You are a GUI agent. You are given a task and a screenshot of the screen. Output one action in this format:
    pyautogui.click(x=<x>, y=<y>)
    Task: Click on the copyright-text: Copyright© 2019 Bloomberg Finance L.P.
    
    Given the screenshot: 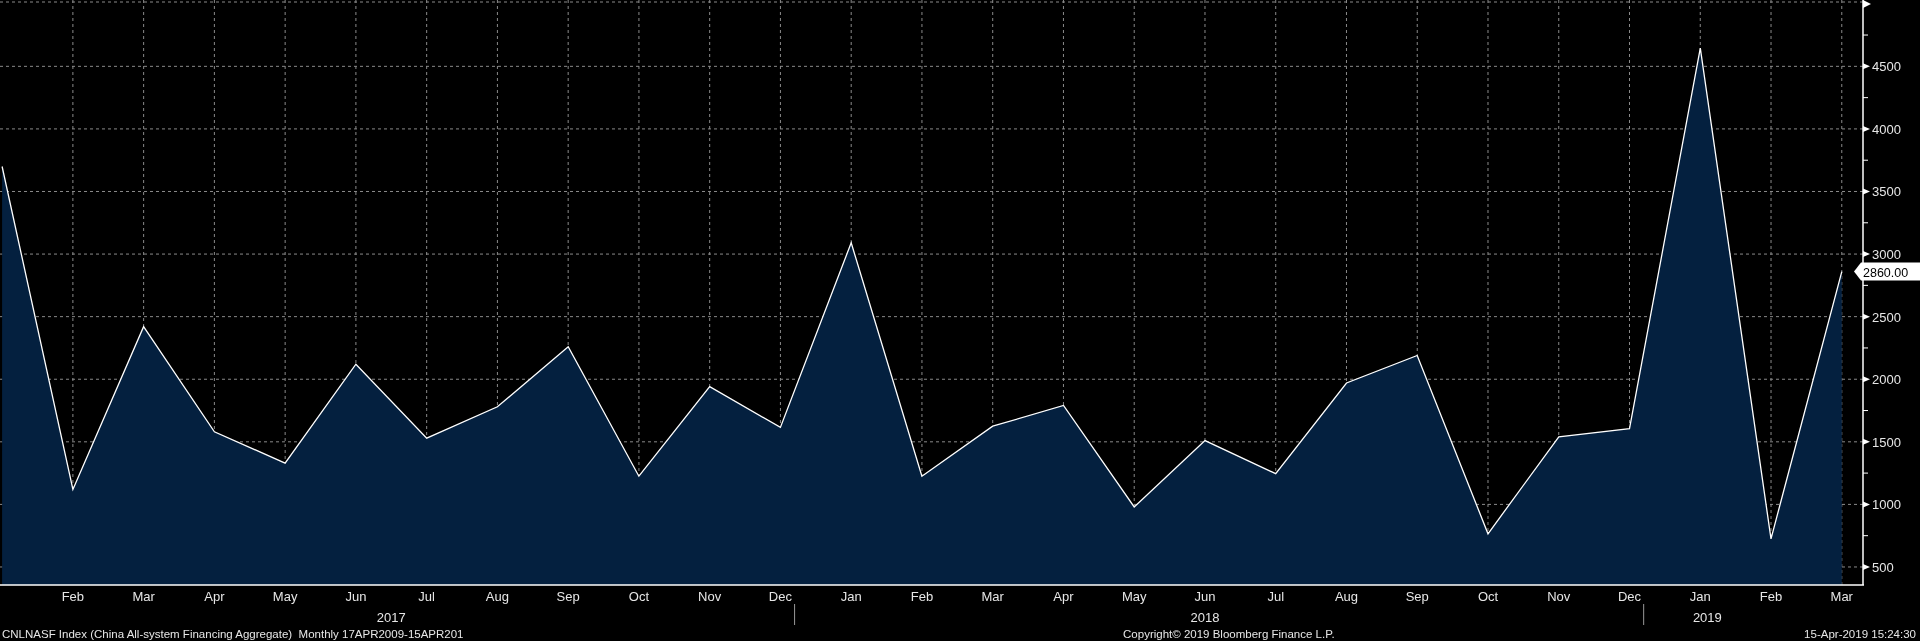 What is the action you would take?
    pyautogui.click(x=1229, y=634)
    